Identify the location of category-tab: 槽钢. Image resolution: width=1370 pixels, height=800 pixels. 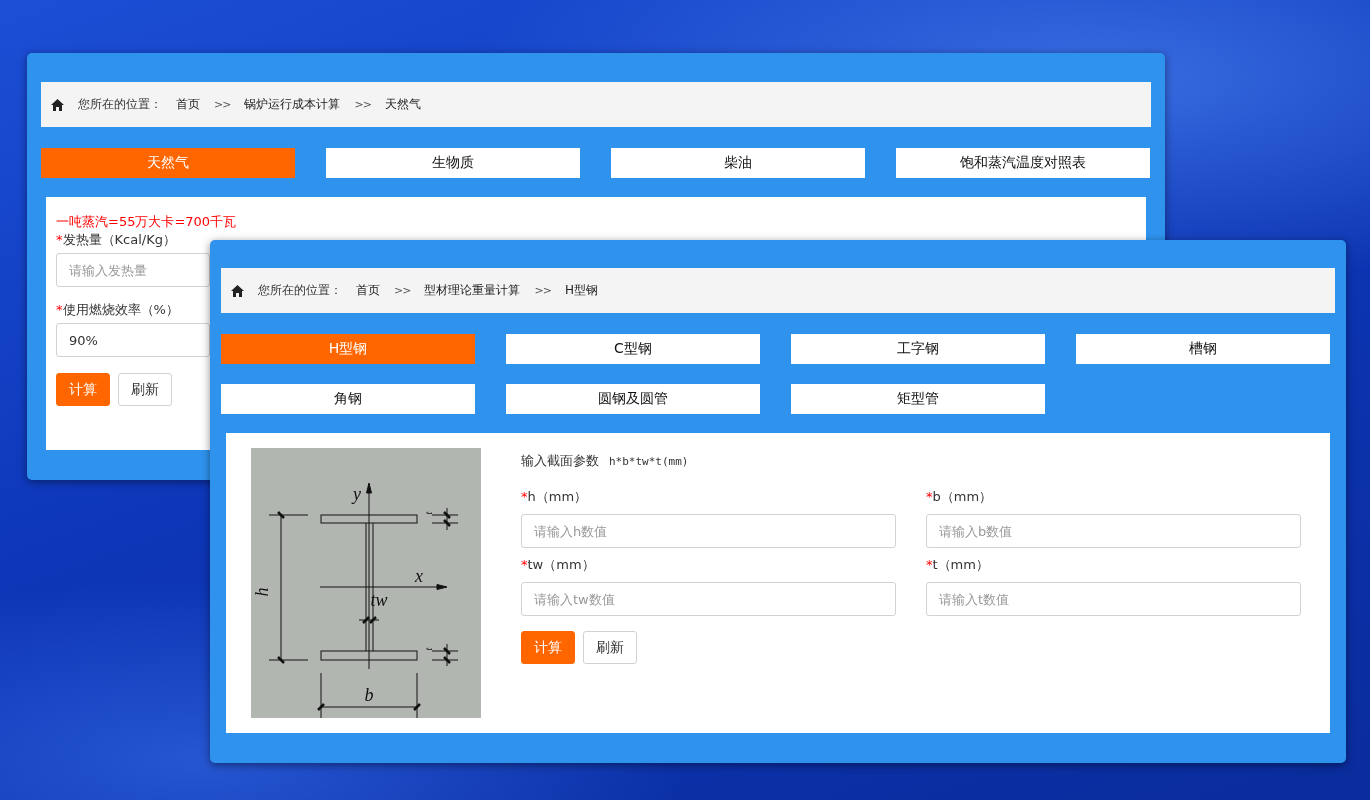
(1203, 349).